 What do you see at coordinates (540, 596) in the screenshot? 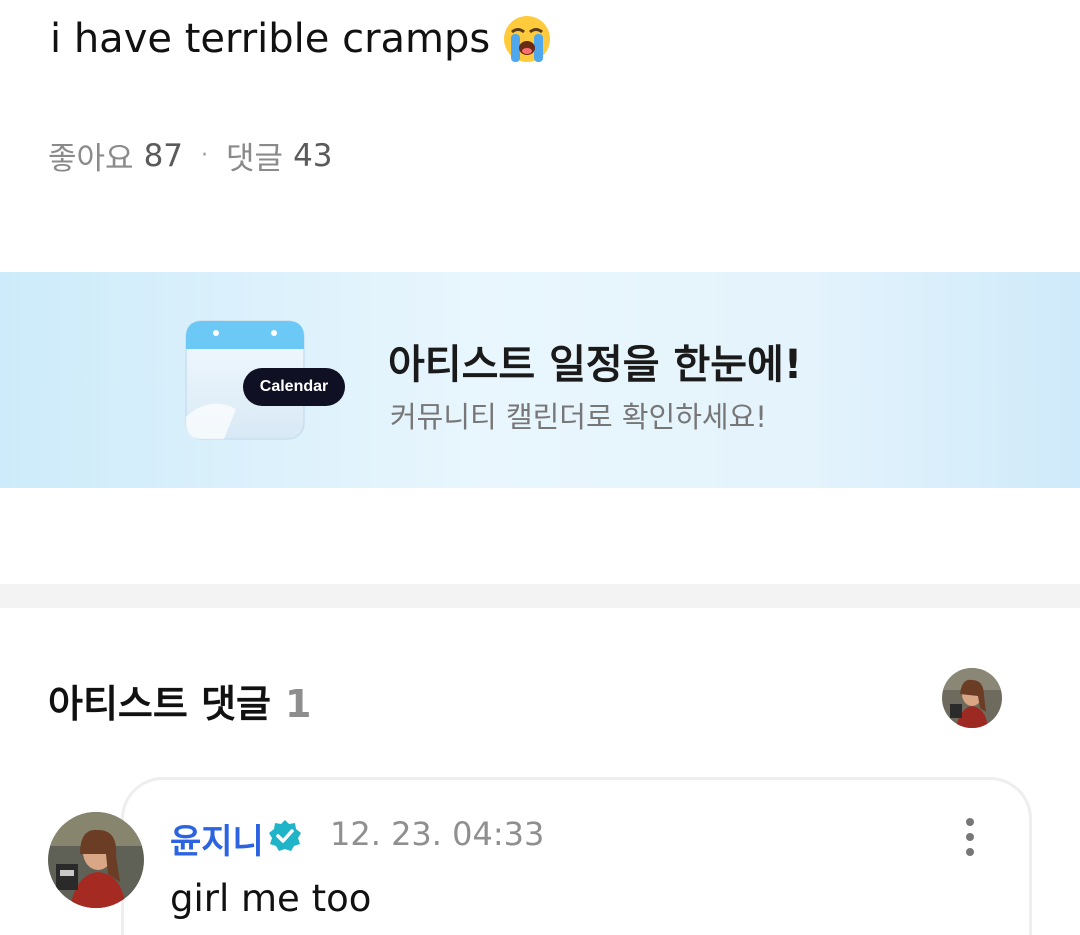
I see `section-divider` at bounding box center [540, 596].